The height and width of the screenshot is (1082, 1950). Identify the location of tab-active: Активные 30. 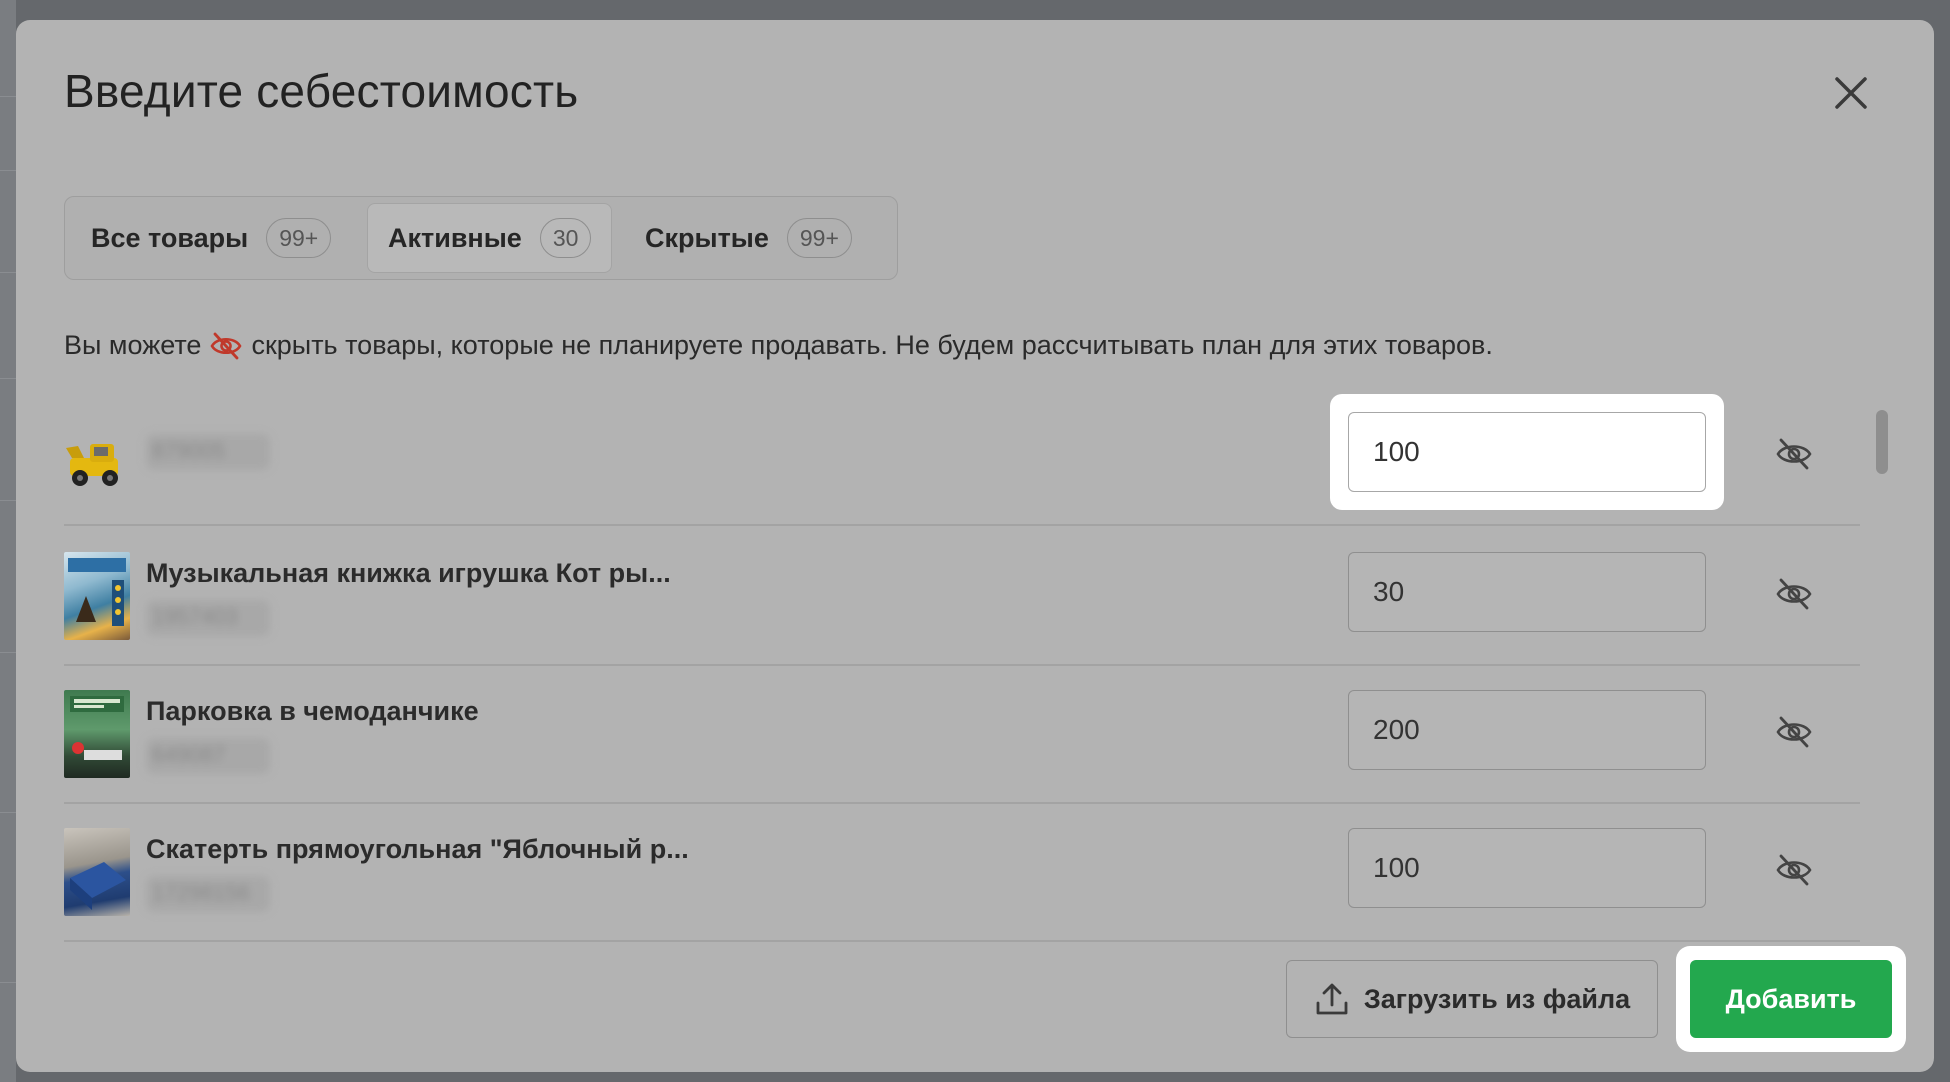
(490, 238).